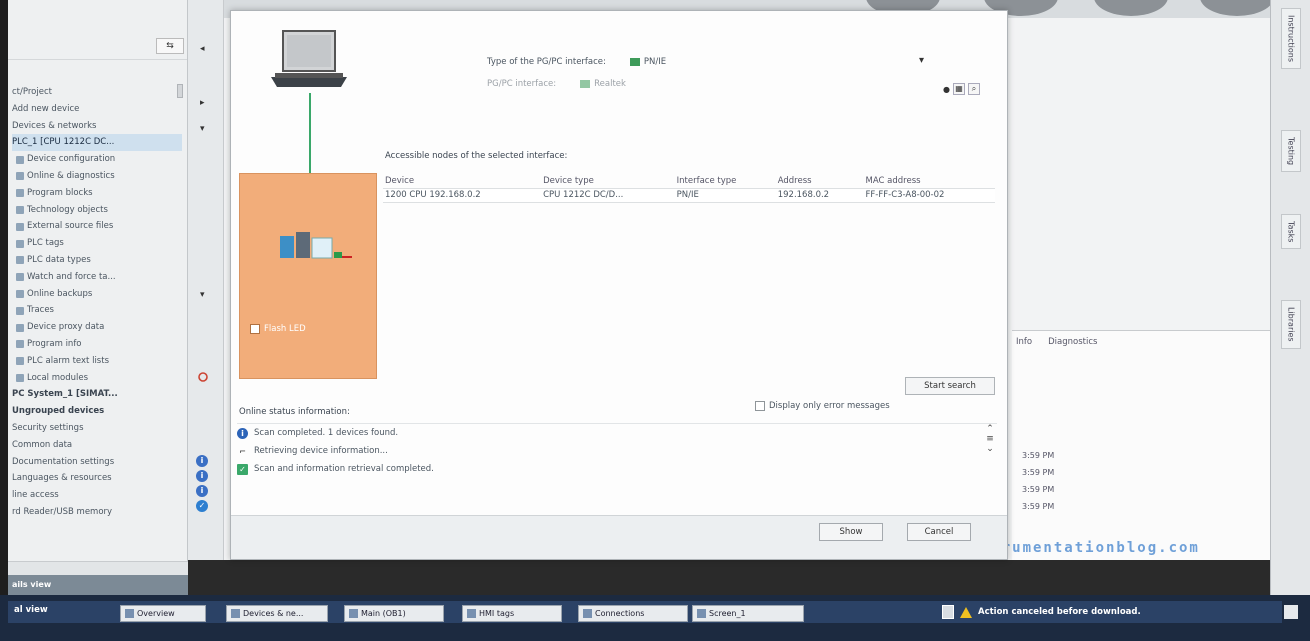  I want to click on flash-led-option: Flash LED, so click(278, 329).